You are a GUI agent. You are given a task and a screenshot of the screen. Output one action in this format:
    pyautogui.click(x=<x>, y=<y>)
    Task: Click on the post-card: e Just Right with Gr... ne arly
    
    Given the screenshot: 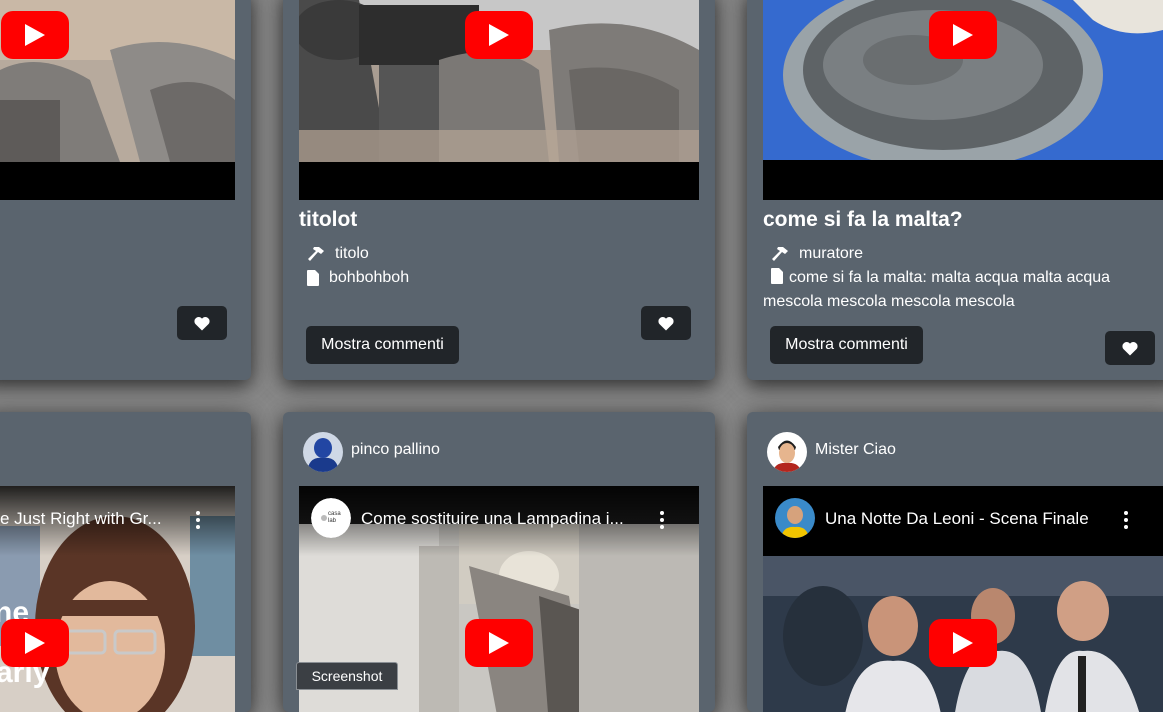 What is the action you would take?
    pyautogui.click(x=125, y=562)
    